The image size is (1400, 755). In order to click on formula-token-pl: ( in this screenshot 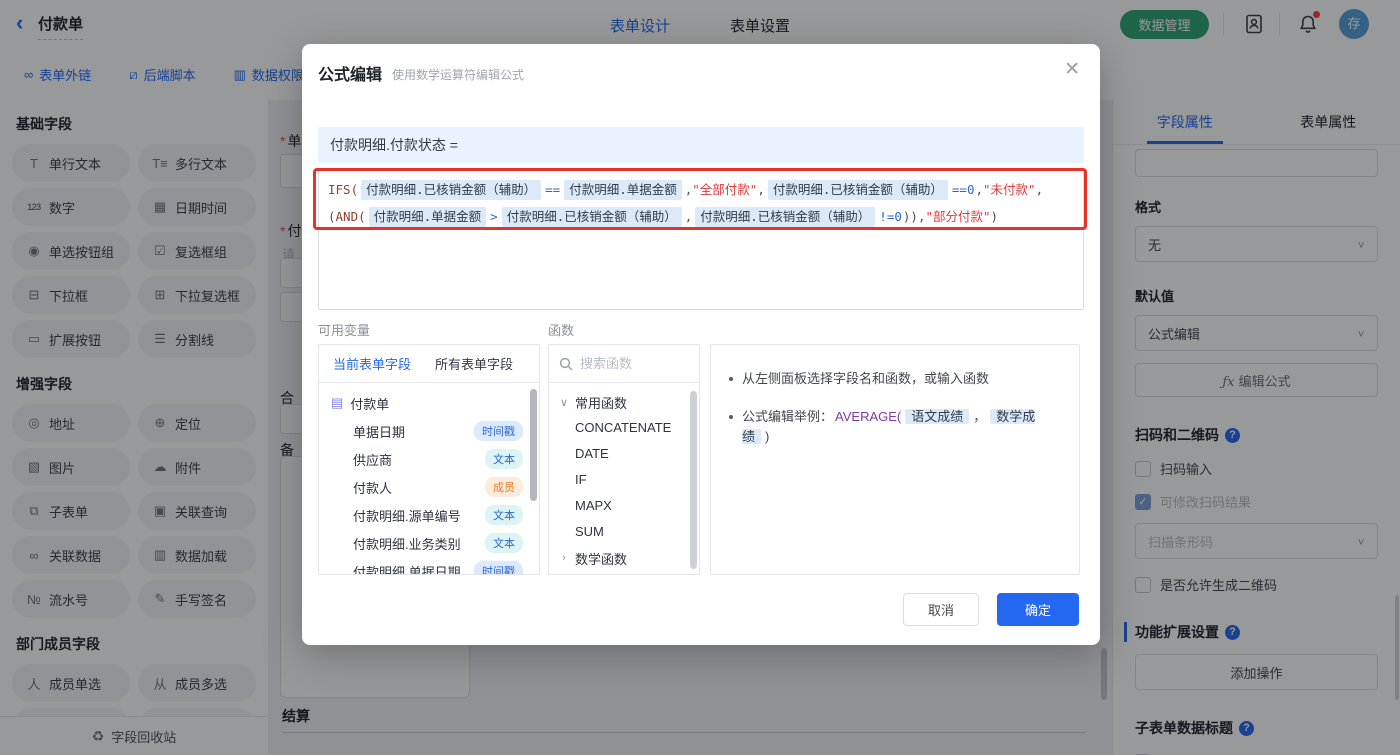, I will do `click(332, 216)`.